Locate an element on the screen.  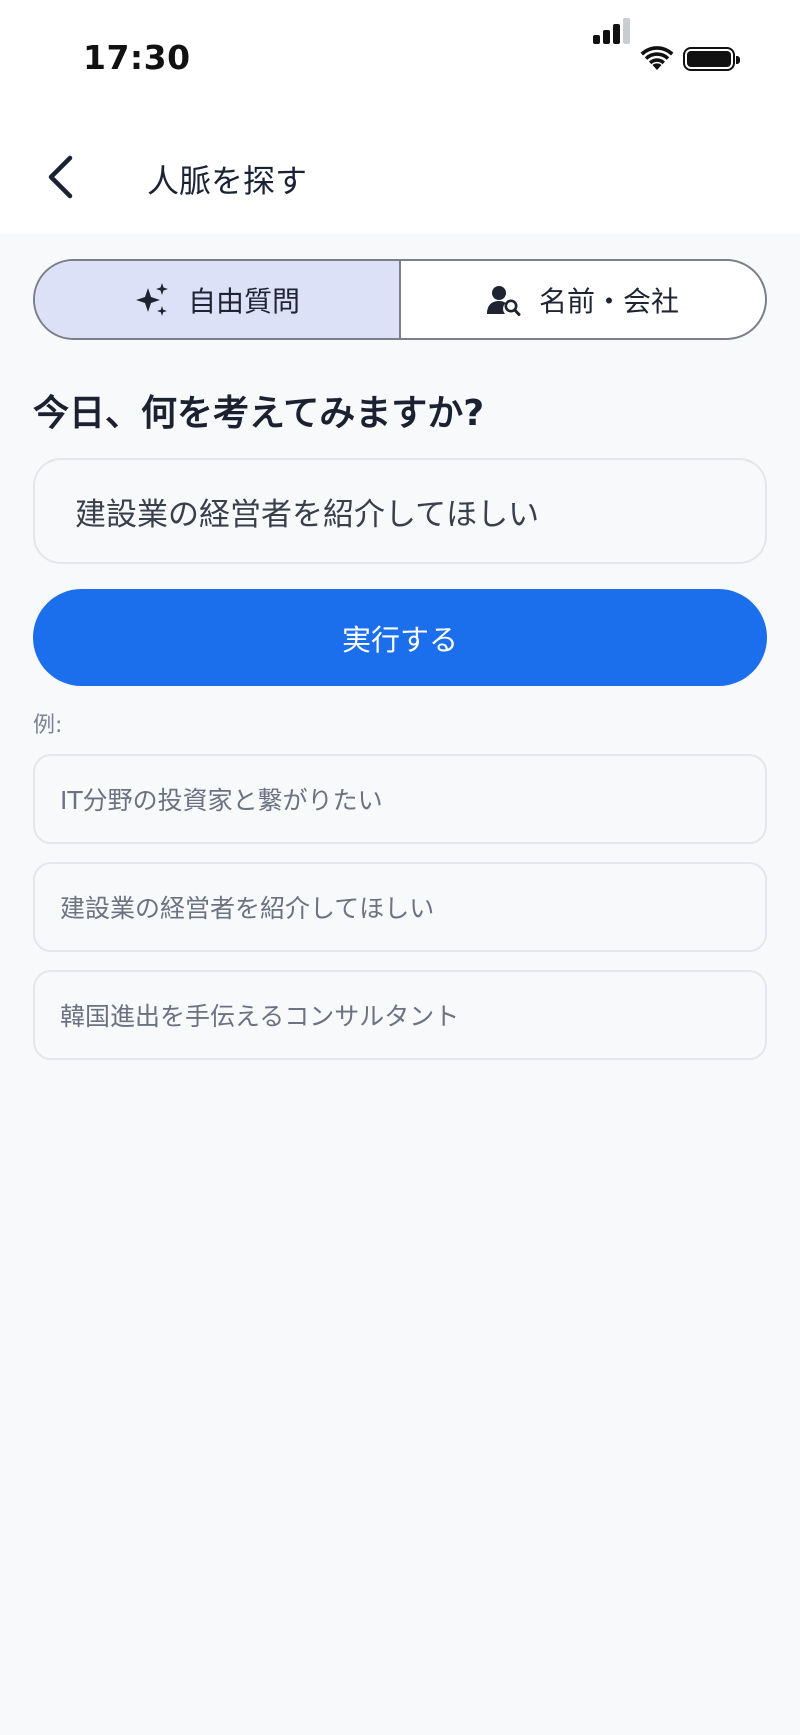
query-input: 建設業の経営者を紹介してほしい is located at coordinates (400, 511).